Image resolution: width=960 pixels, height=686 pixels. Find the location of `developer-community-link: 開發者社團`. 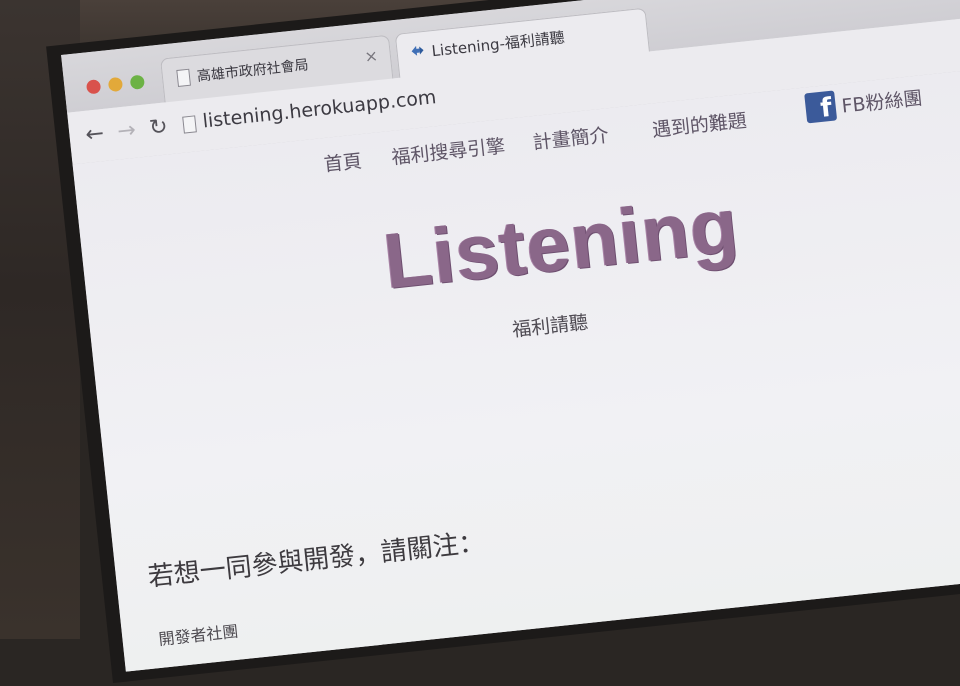

developer-community-link: 開發者社團 is located at coordinates (198, 634).